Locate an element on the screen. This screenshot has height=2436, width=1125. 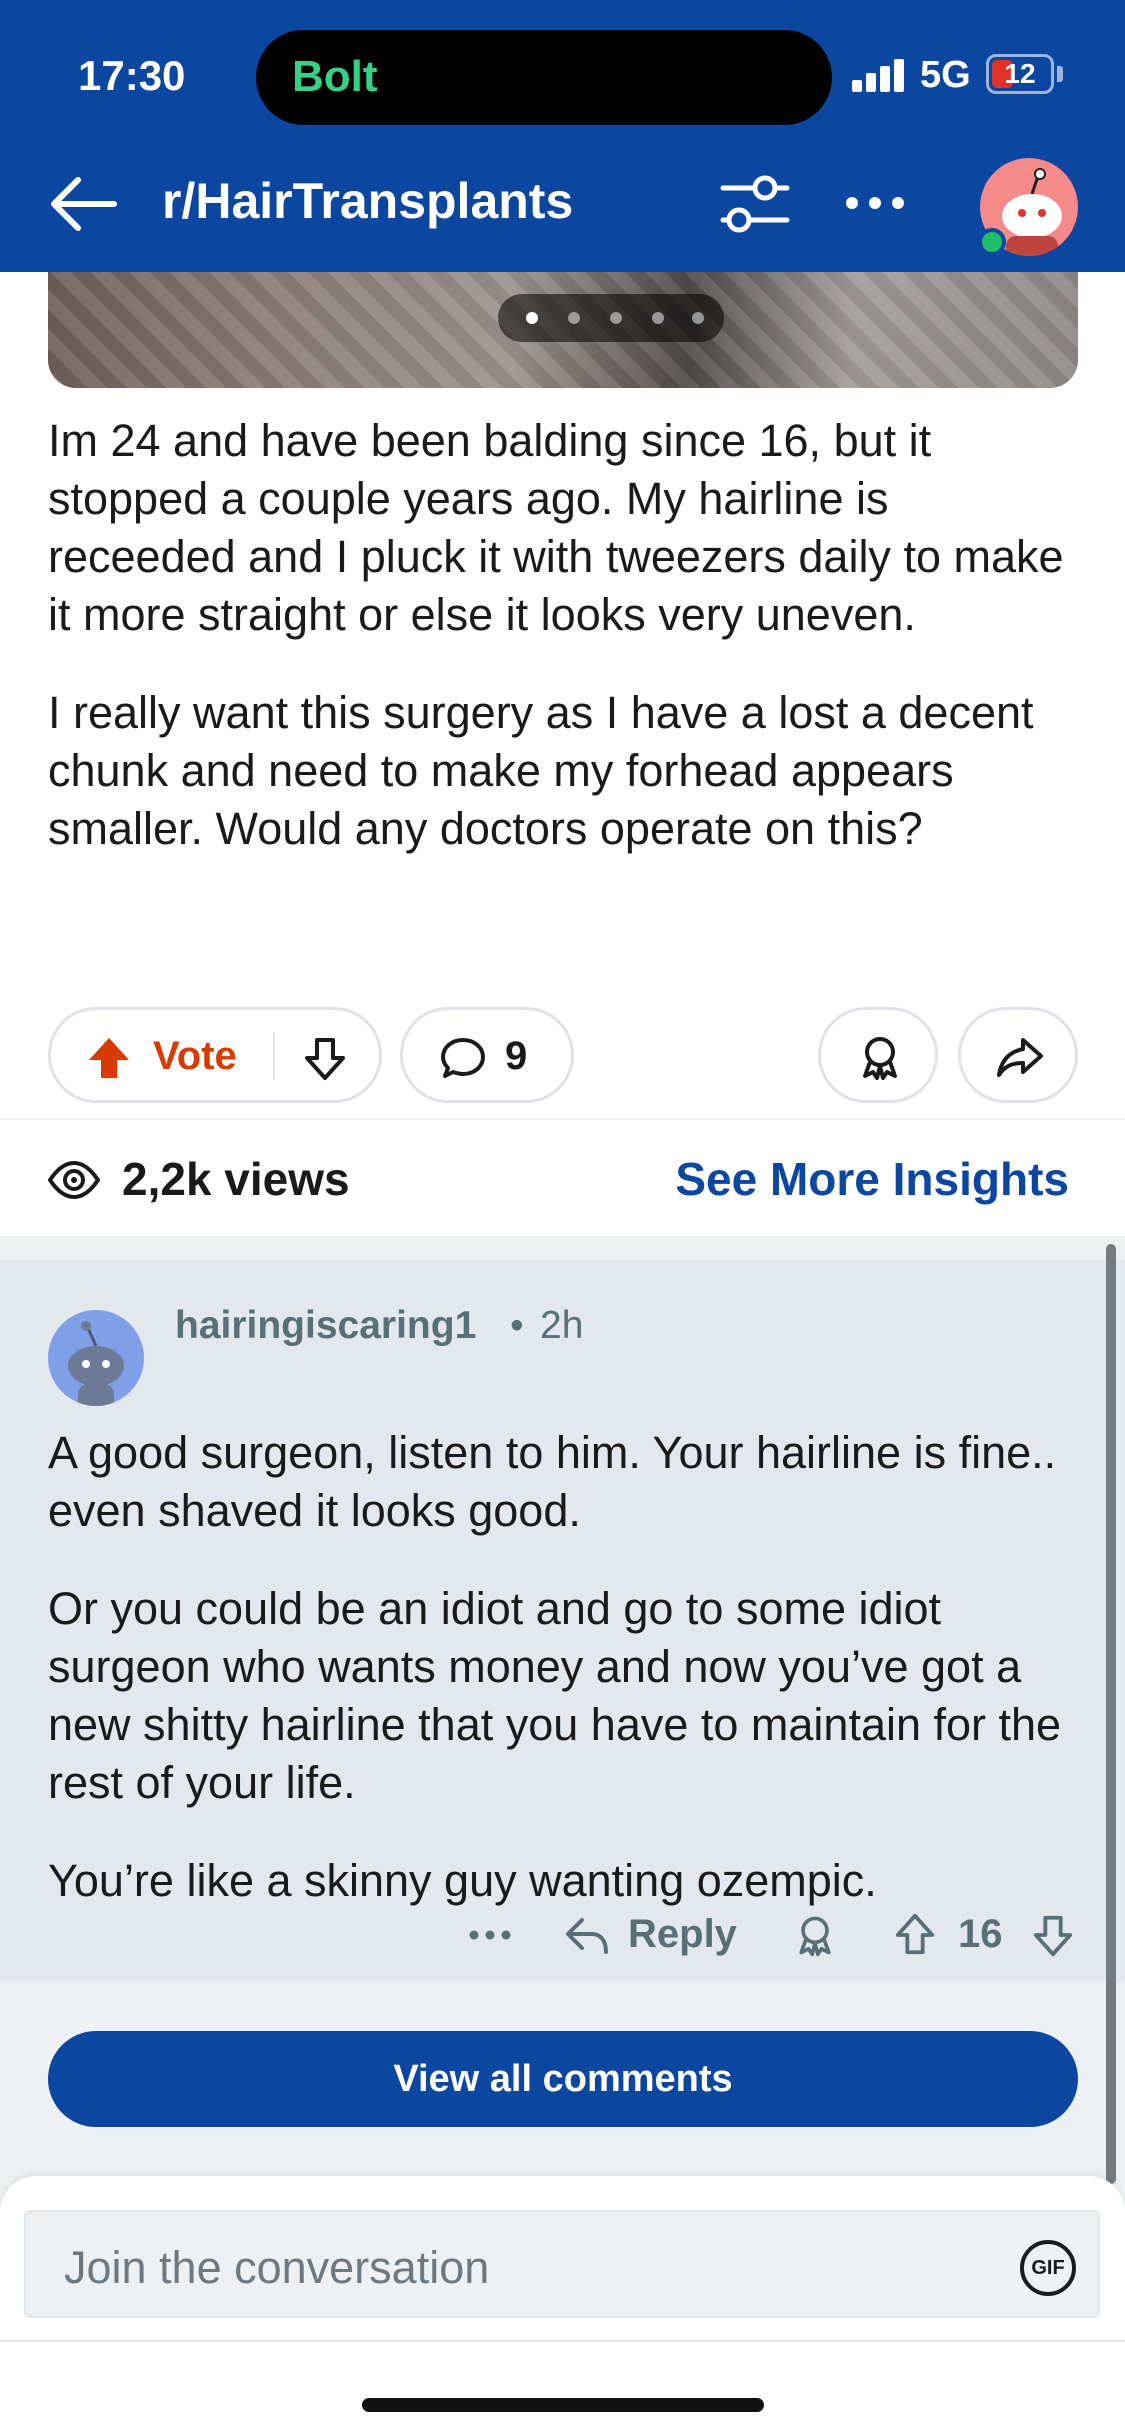
divider is located at coordinates (562, 2341).